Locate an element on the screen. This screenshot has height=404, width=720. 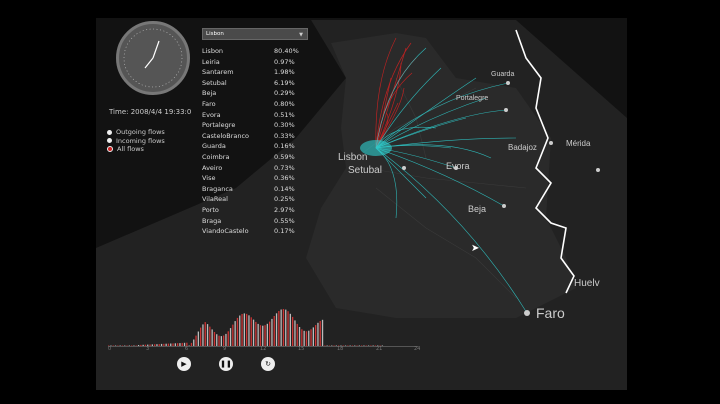
table-row: Evora 0.51% is located at coordinates (255, 115).